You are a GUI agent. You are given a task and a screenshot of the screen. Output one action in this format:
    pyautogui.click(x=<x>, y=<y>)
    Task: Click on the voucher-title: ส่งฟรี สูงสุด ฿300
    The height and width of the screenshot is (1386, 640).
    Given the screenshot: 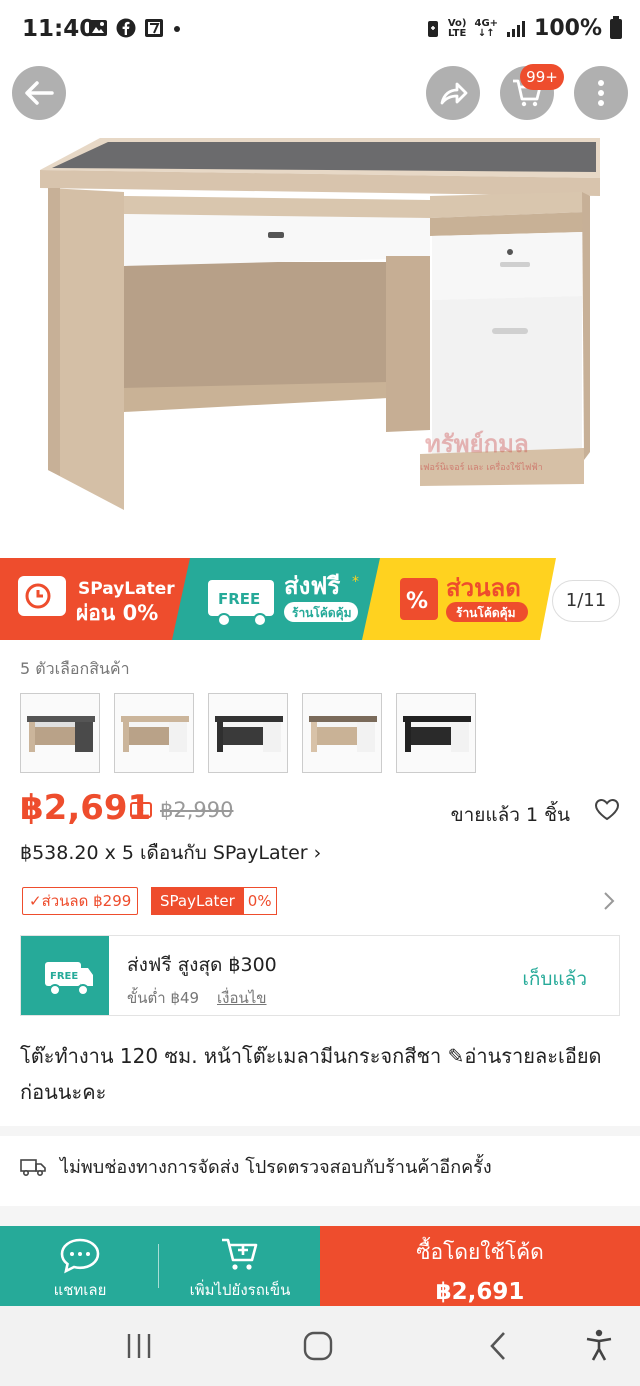 What is the action you would take?
    pyautogui.click(x=202, y=965)
    